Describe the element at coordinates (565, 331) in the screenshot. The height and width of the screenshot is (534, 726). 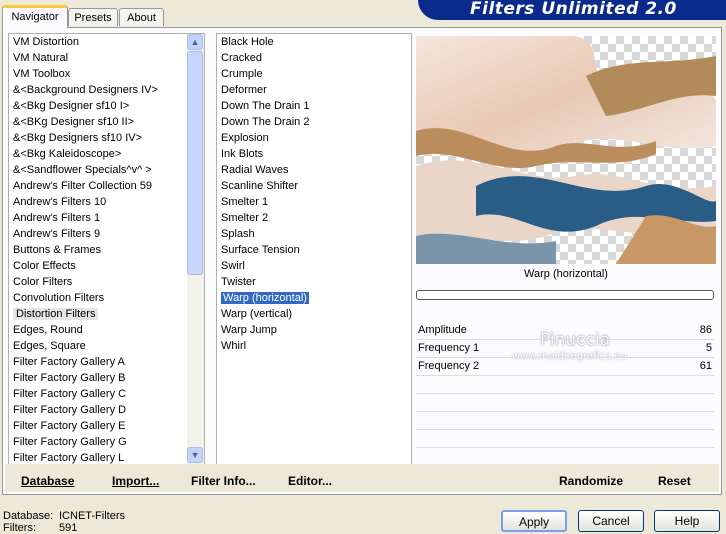
I see `param-row-amplitude: Amplitude 86` at that location.